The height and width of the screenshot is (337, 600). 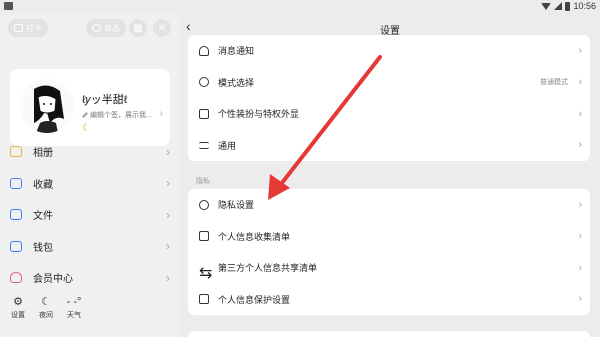 I want to click on sliders-icon, so click(x=204, y=145).